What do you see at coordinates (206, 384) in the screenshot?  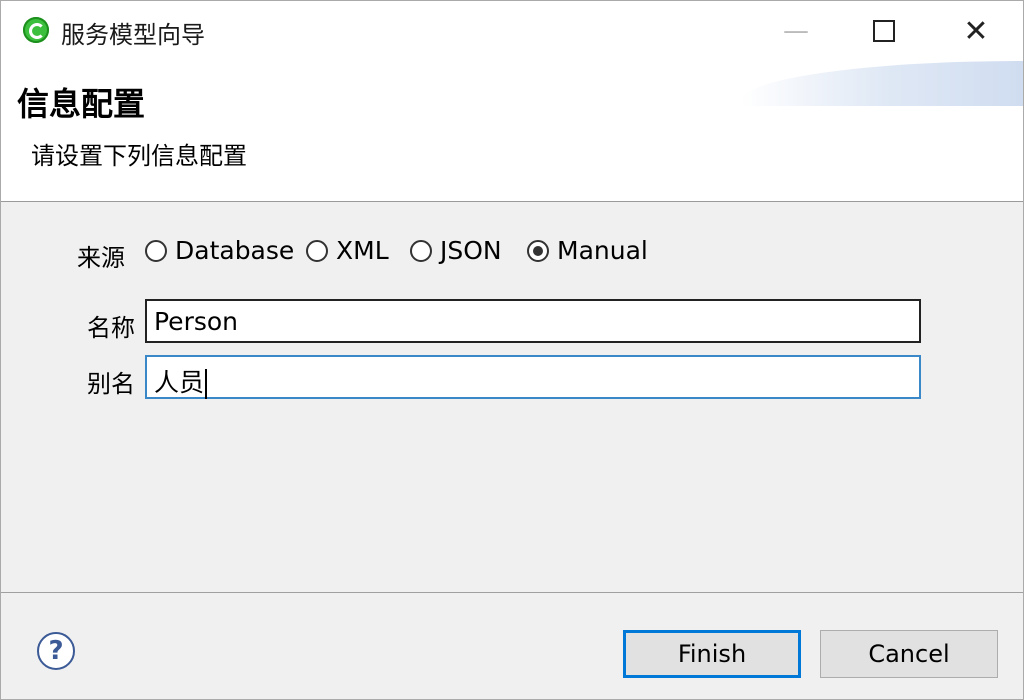 I see `text-caret` at bounding box center [206, 384].